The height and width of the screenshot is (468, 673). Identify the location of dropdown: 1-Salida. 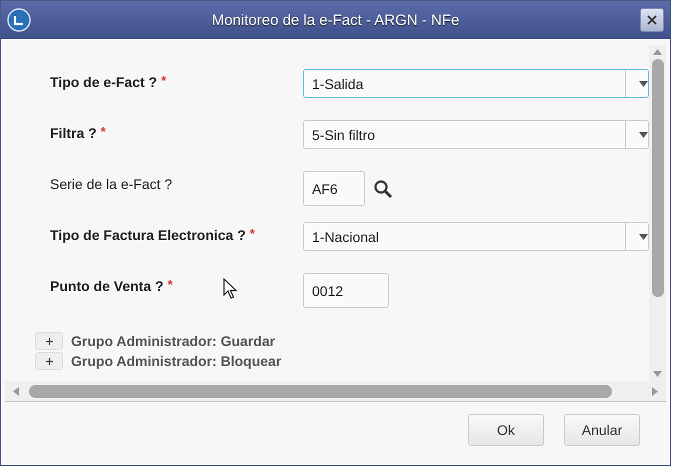
(476, 83).